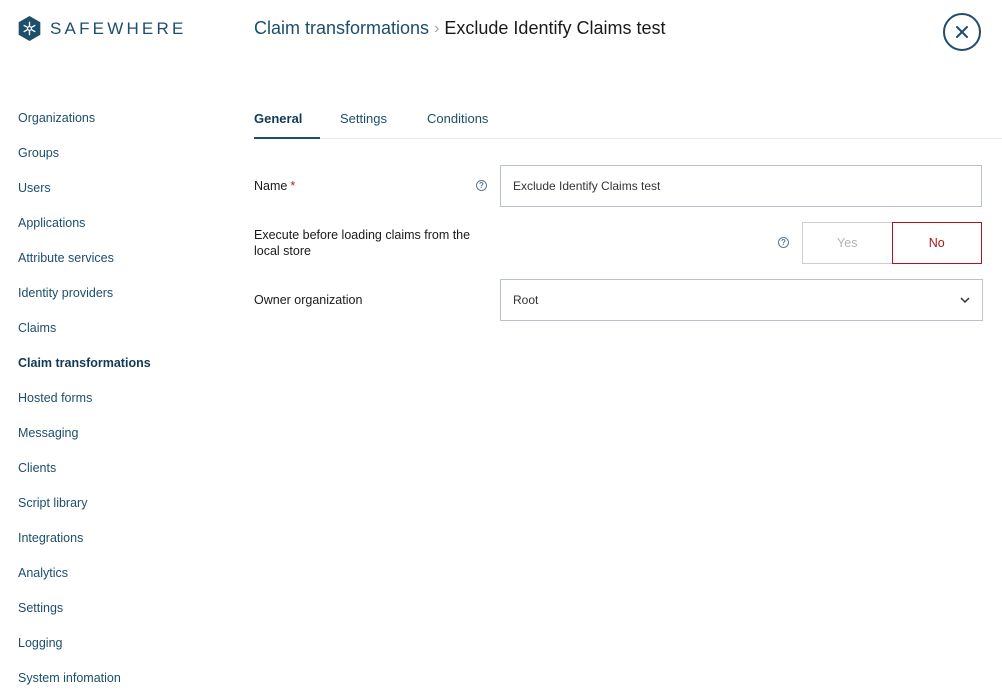 The width and height of the screenshot is (1002, 699). I want to click on sidebar-item-logging: Logging, so click(118, 643).